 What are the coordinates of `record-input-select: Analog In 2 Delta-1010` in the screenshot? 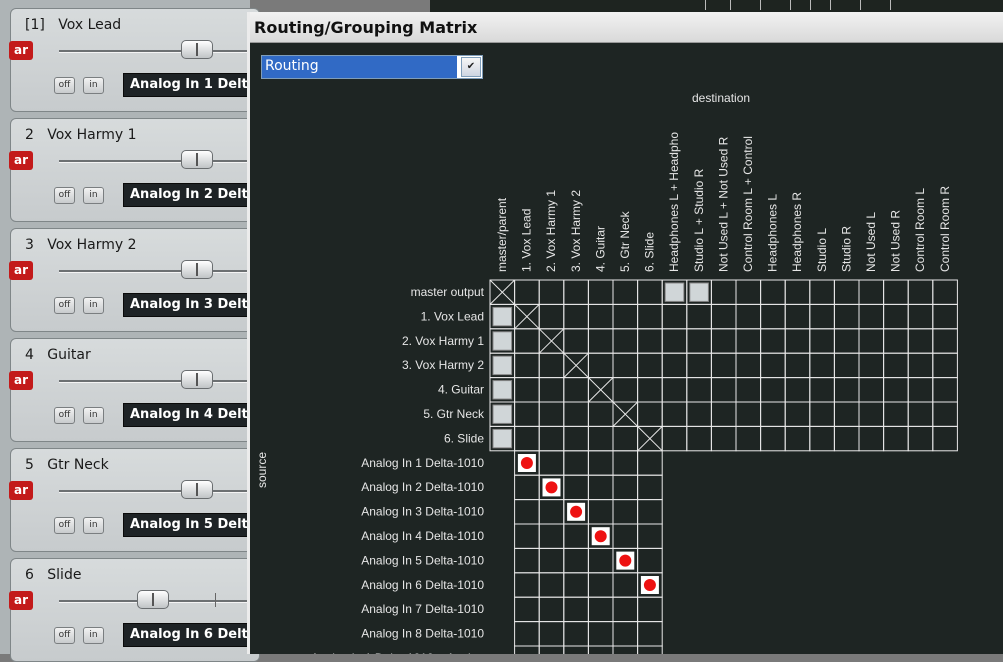 It's located at (193, 195).